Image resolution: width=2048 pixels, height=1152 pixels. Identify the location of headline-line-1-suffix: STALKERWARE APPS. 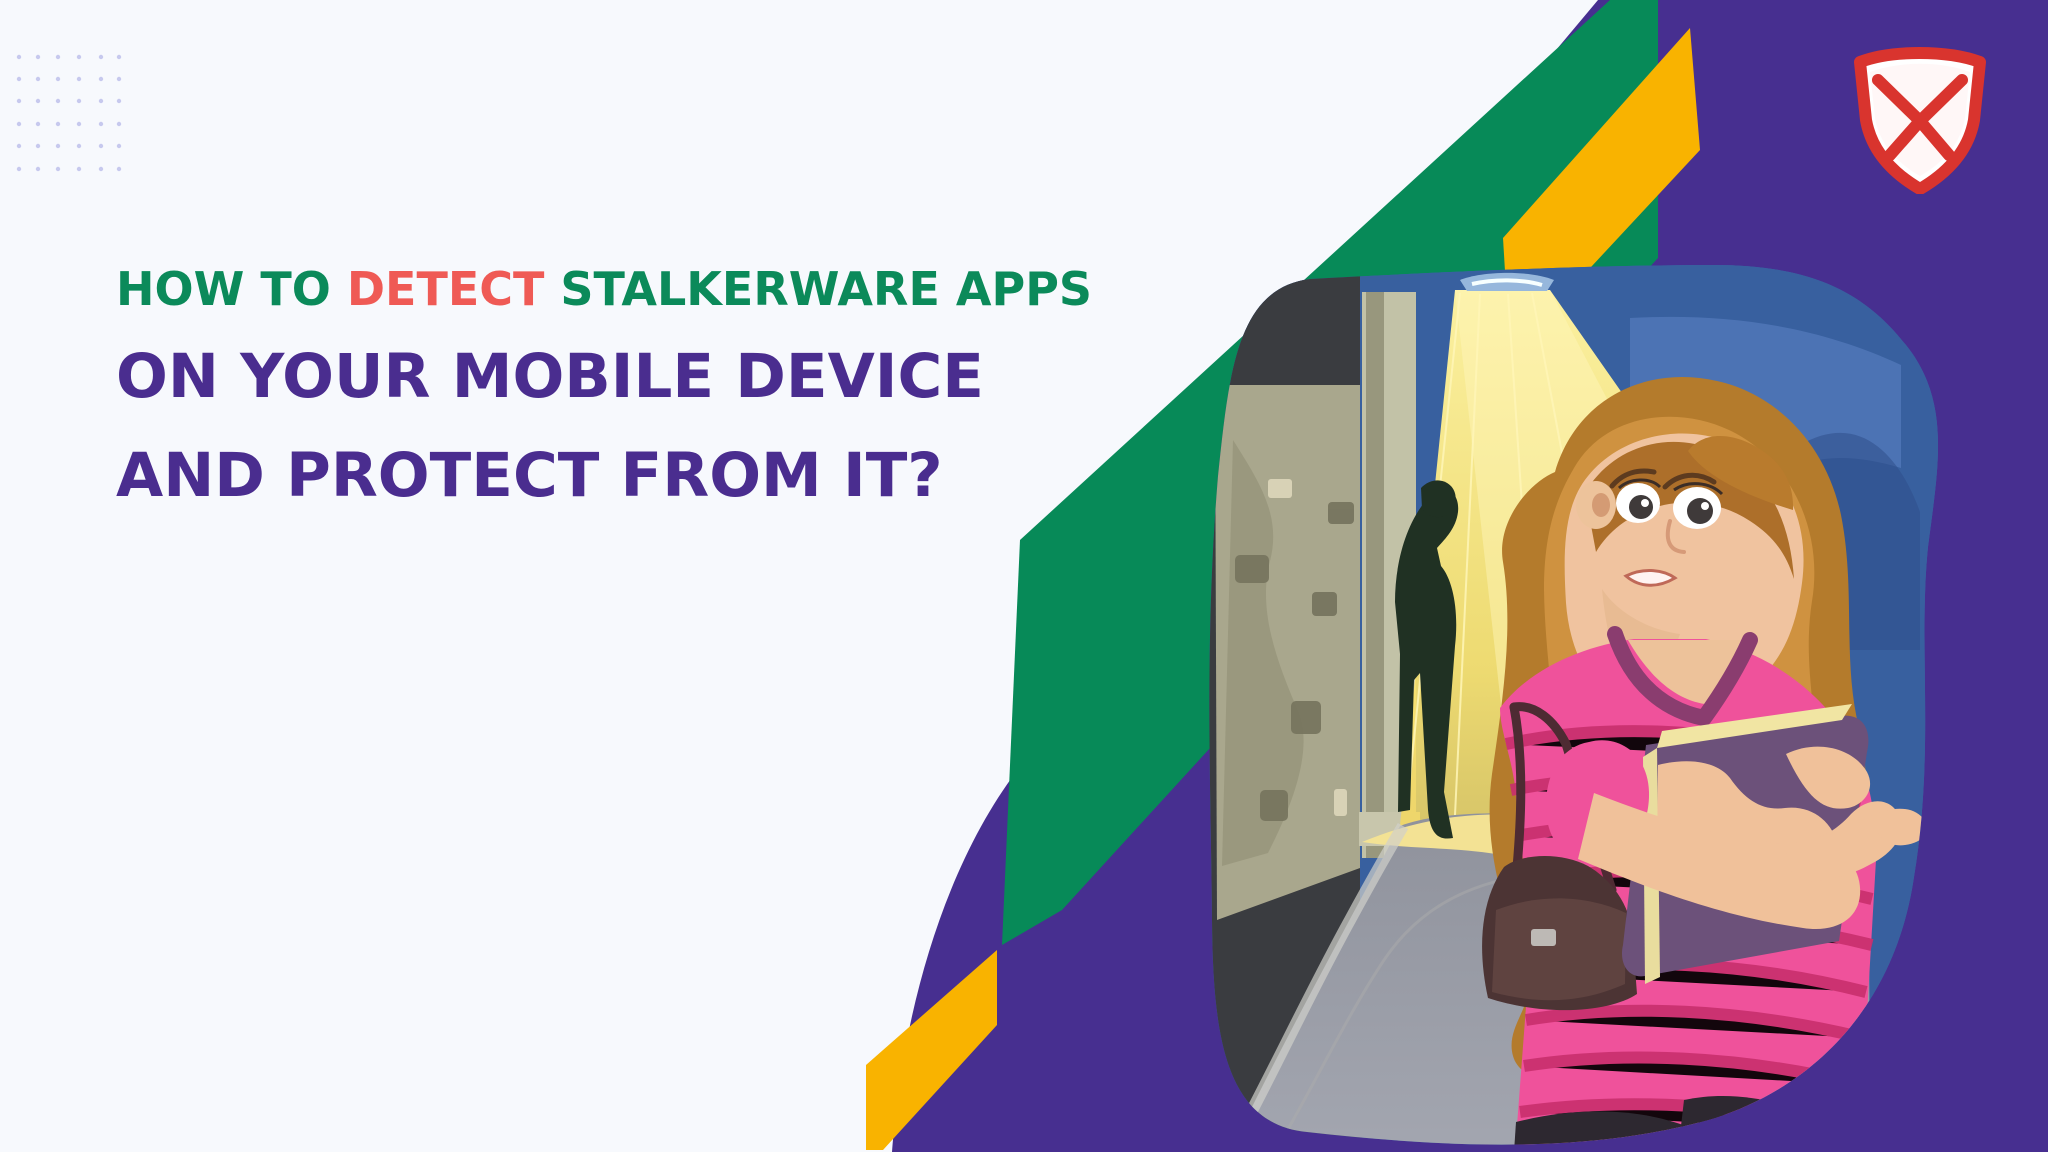
(818, 289).